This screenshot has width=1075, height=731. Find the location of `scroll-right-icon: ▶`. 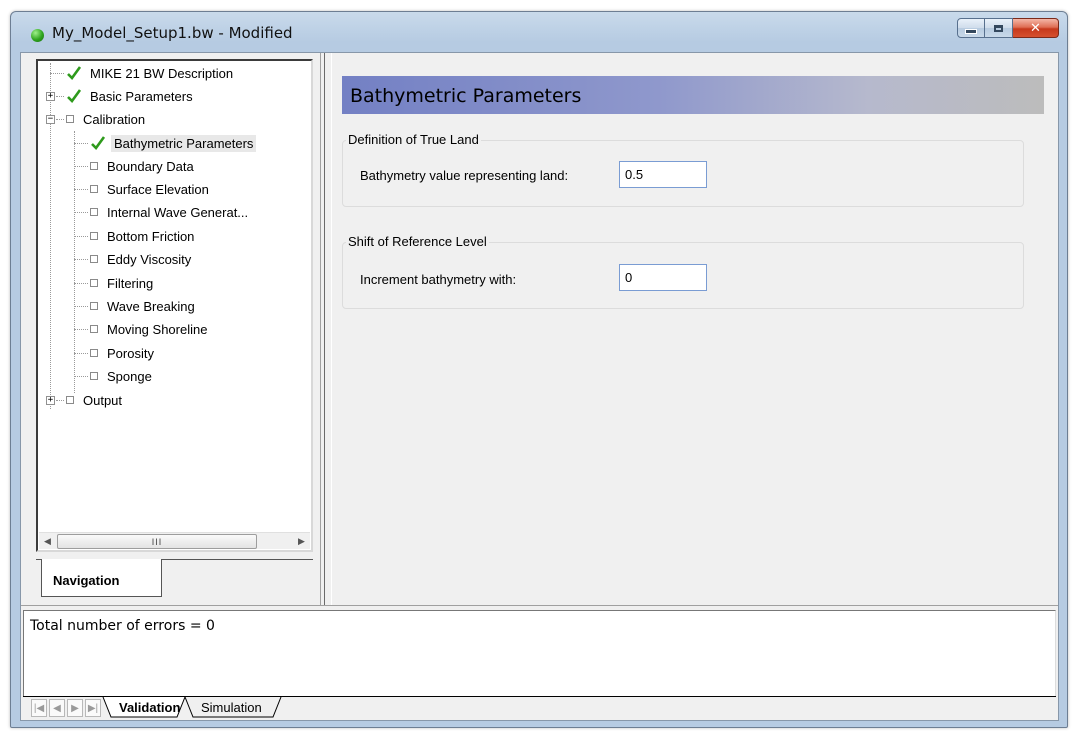

scroll-right-icon: ▶ is located at coordinates (301, 541).